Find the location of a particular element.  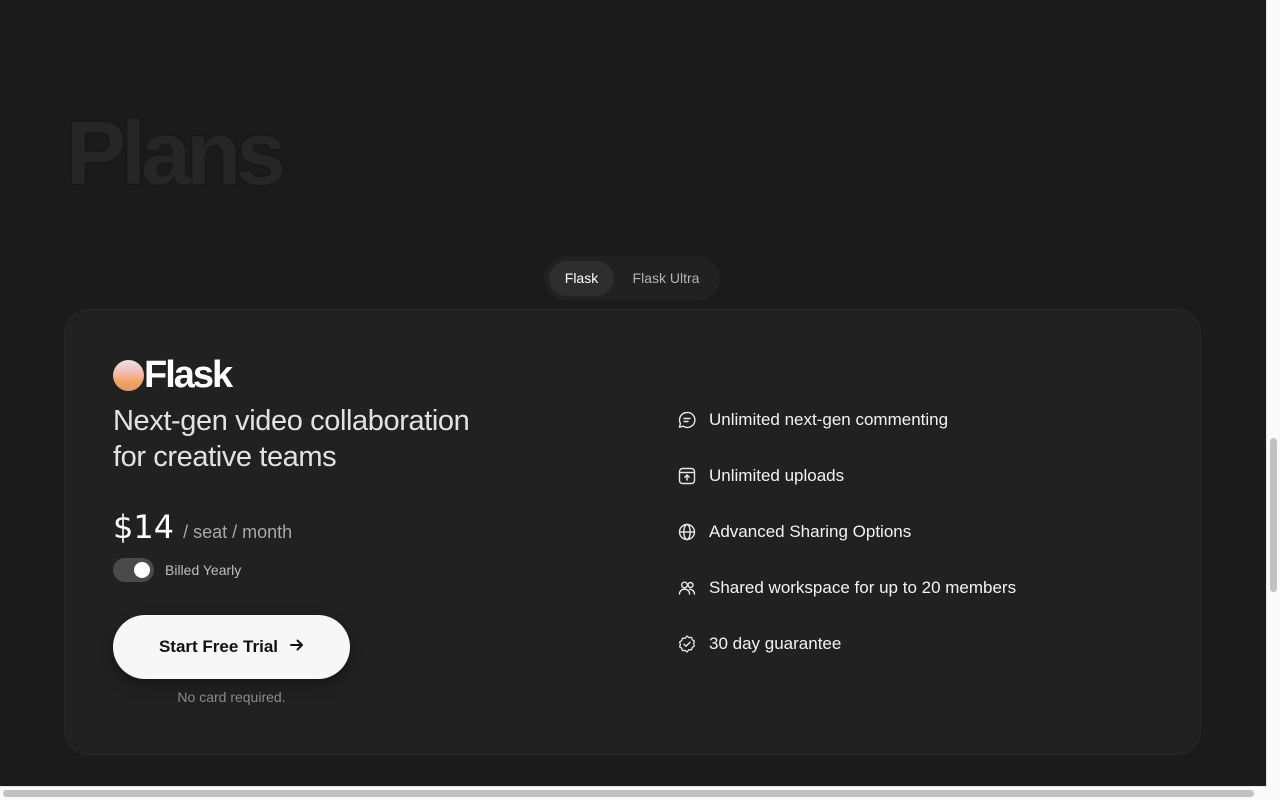

billing-yearly-toggle is located at coordinates (133, 570).